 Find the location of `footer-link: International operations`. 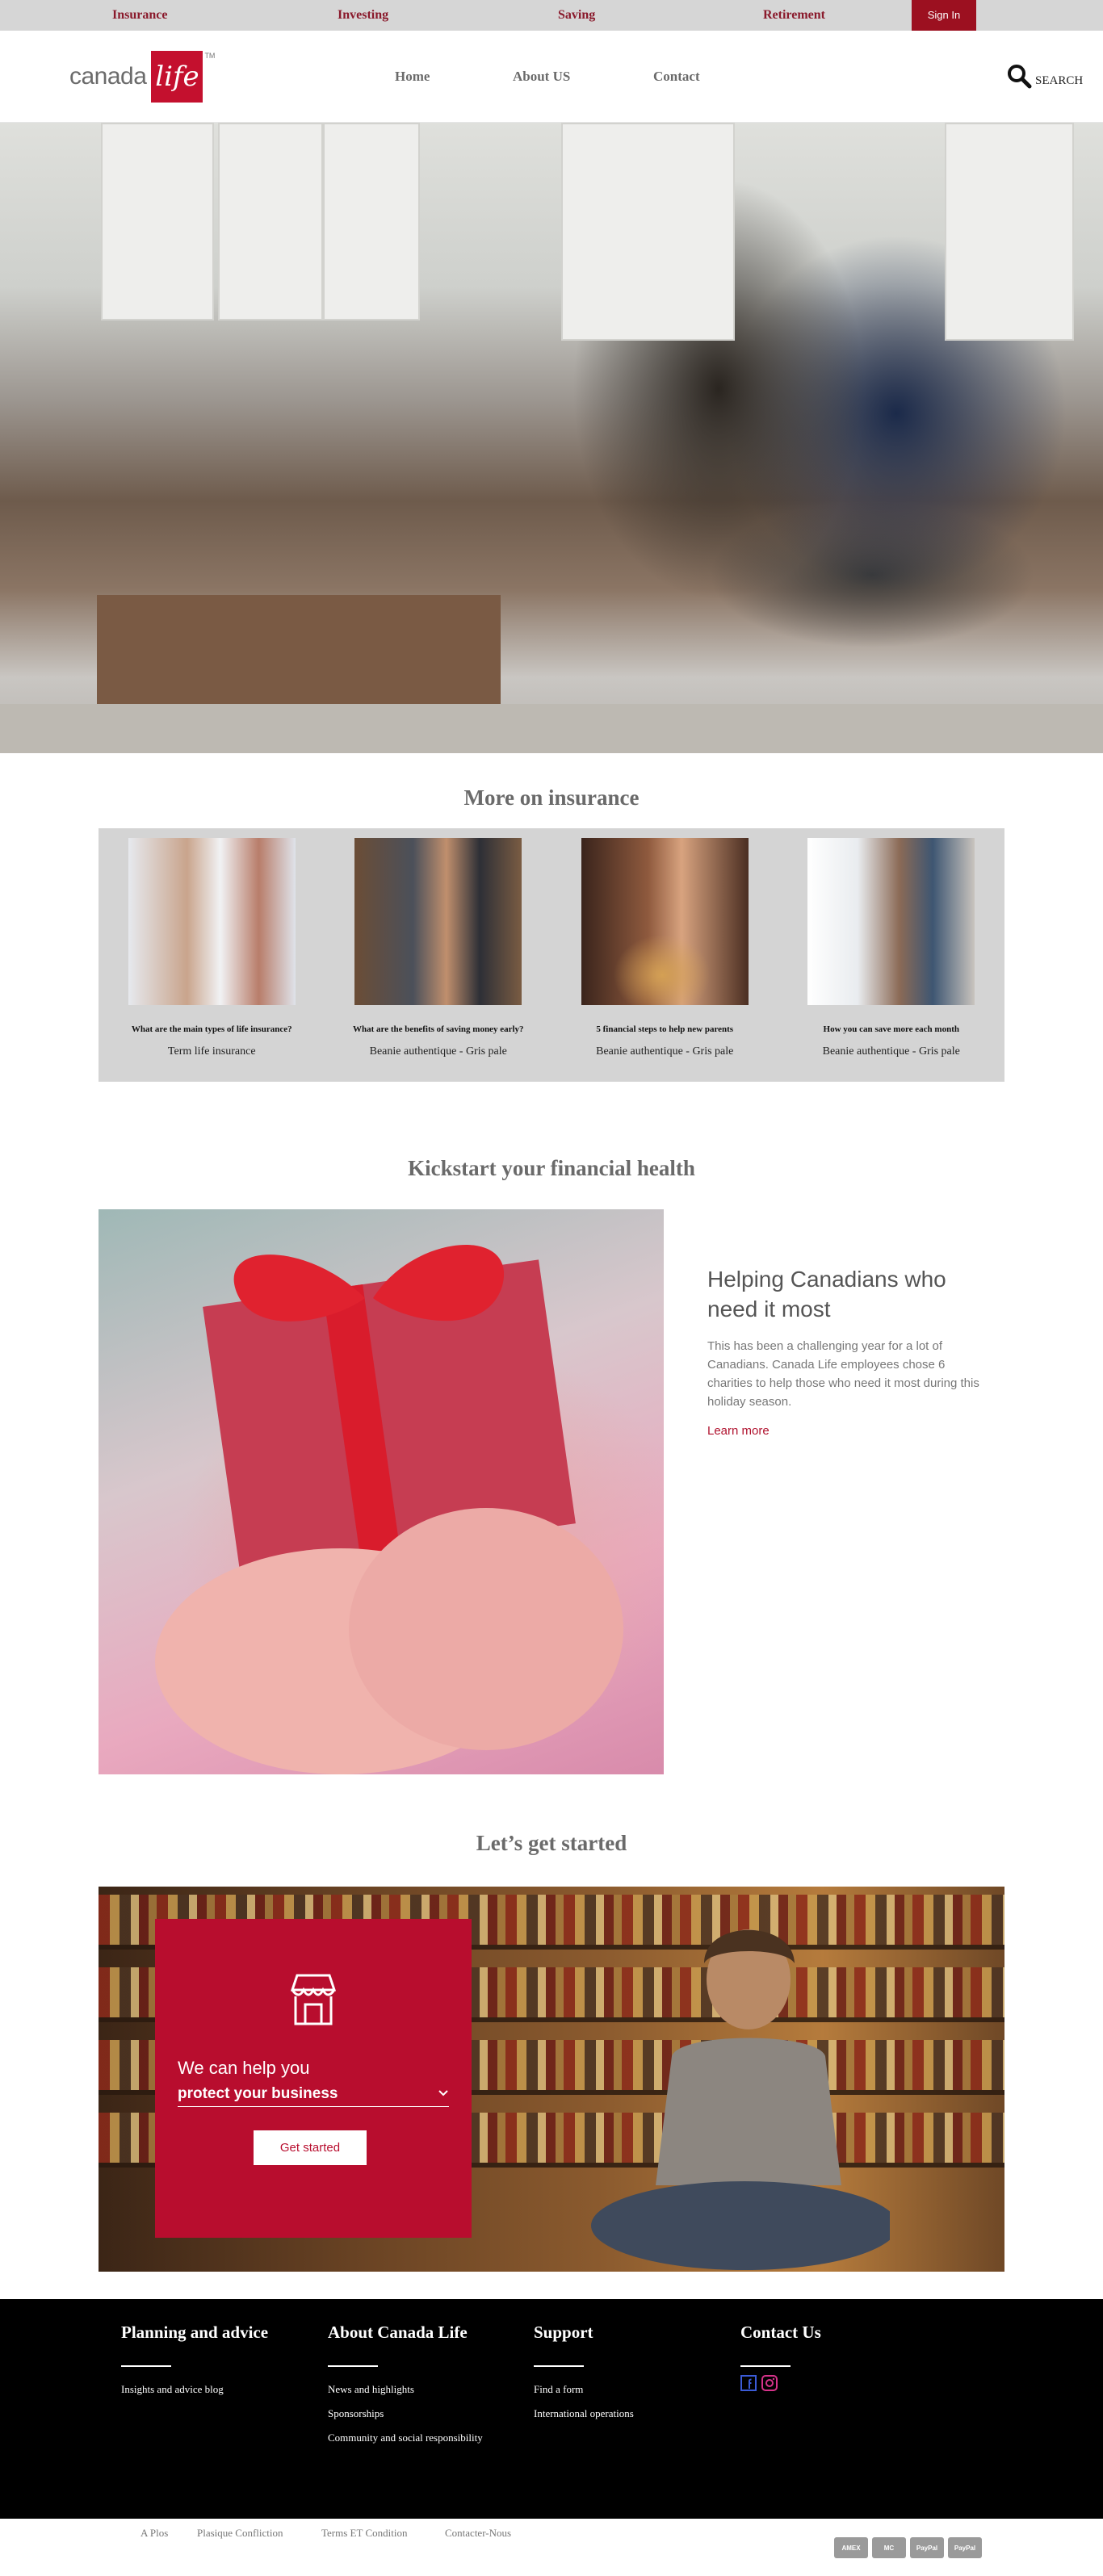

footer-link: International operations is located at coordinates (635, 2413).